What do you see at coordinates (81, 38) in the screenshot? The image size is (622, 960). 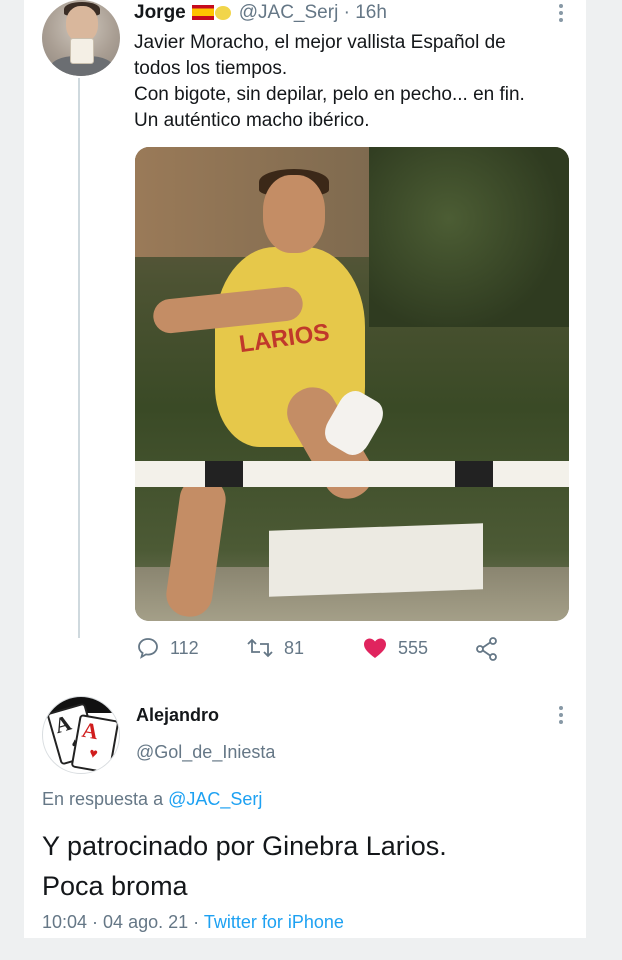 I see `avatar-jorge` at bounding box center [81, 38].